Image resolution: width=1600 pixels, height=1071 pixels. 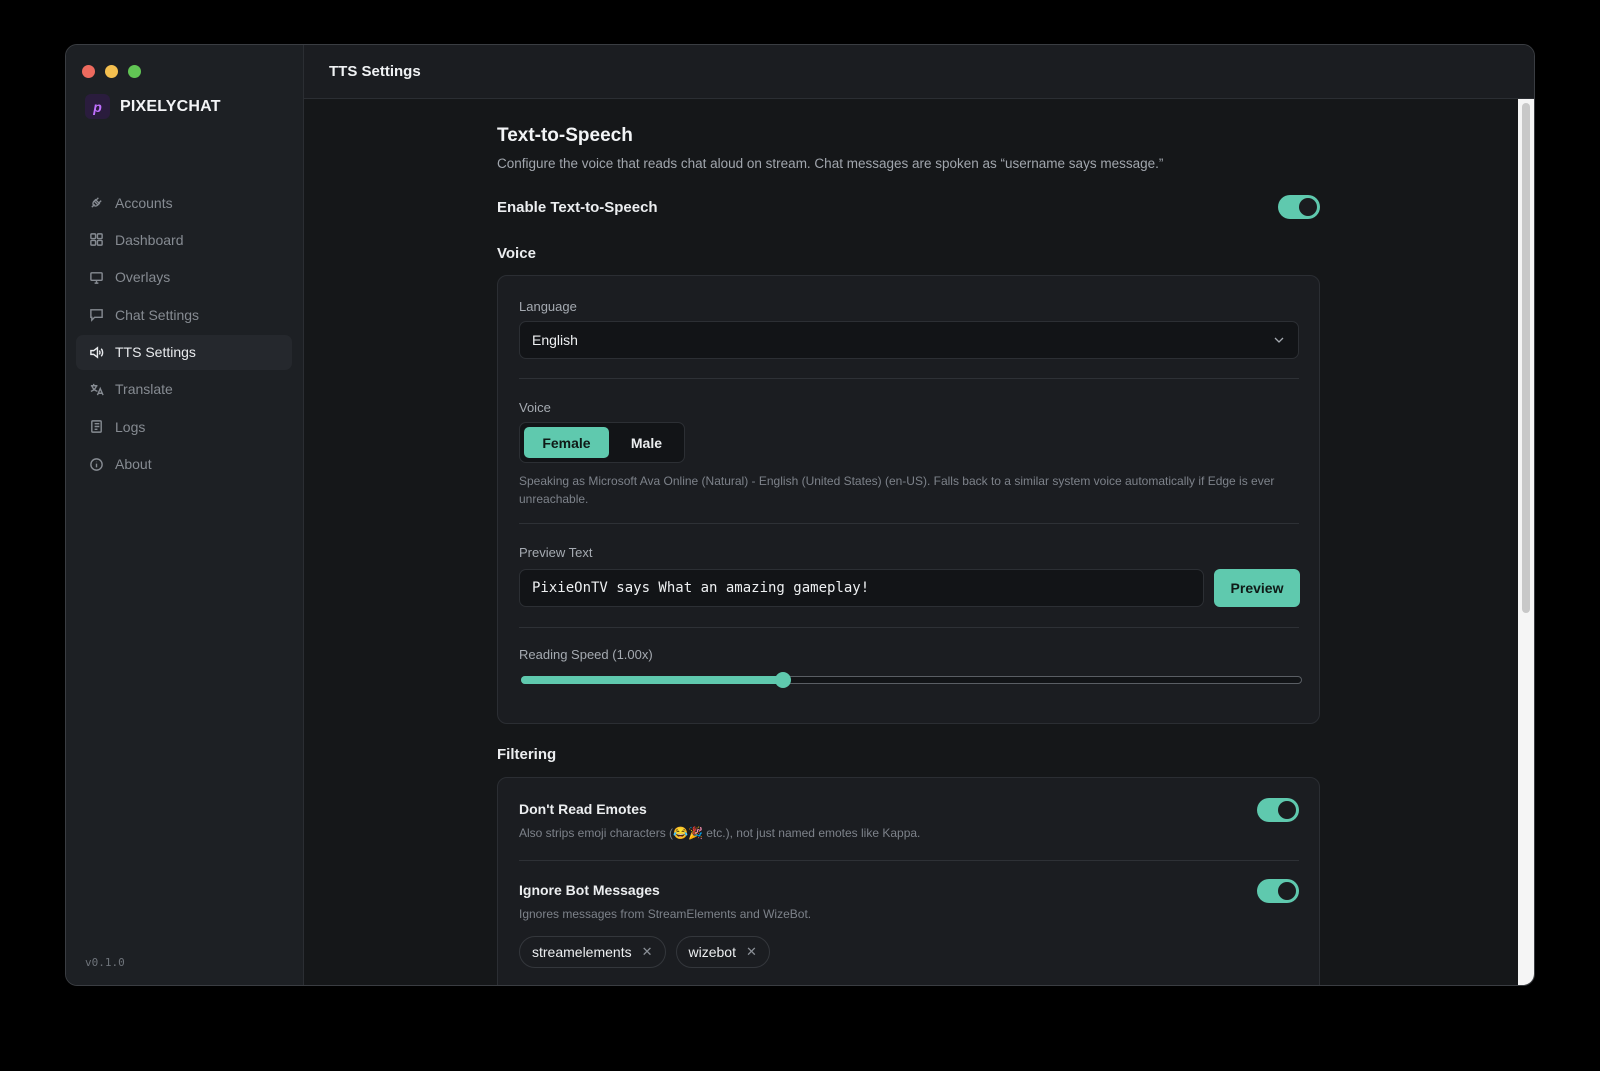 I want to click on maximize-window-button, so click(x=134, y=71).